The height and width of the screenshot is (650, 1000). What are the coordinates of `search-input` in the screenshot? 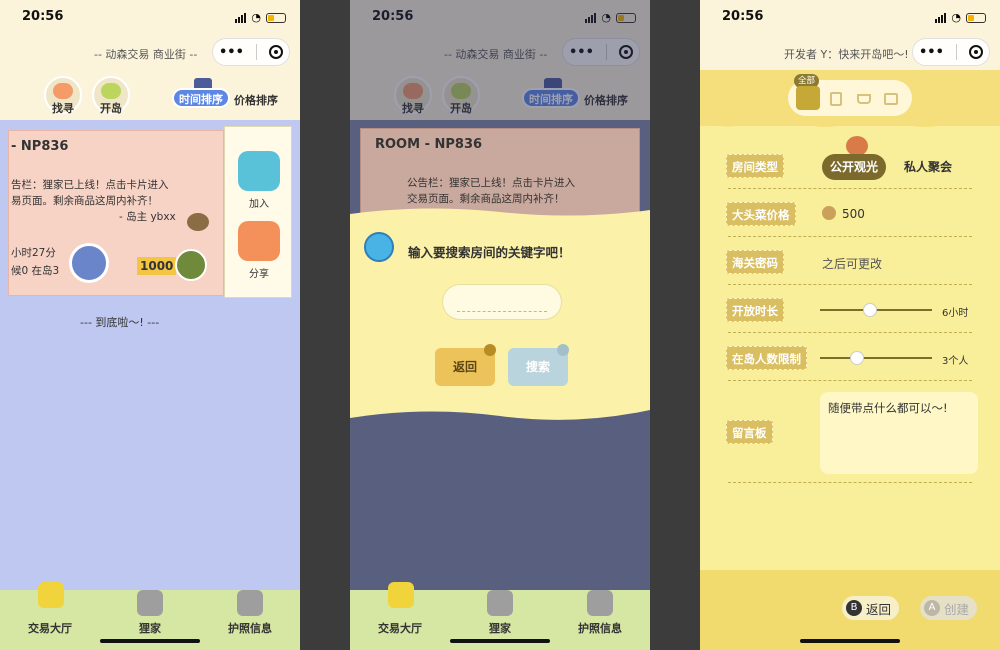 It's located at (502, 302).